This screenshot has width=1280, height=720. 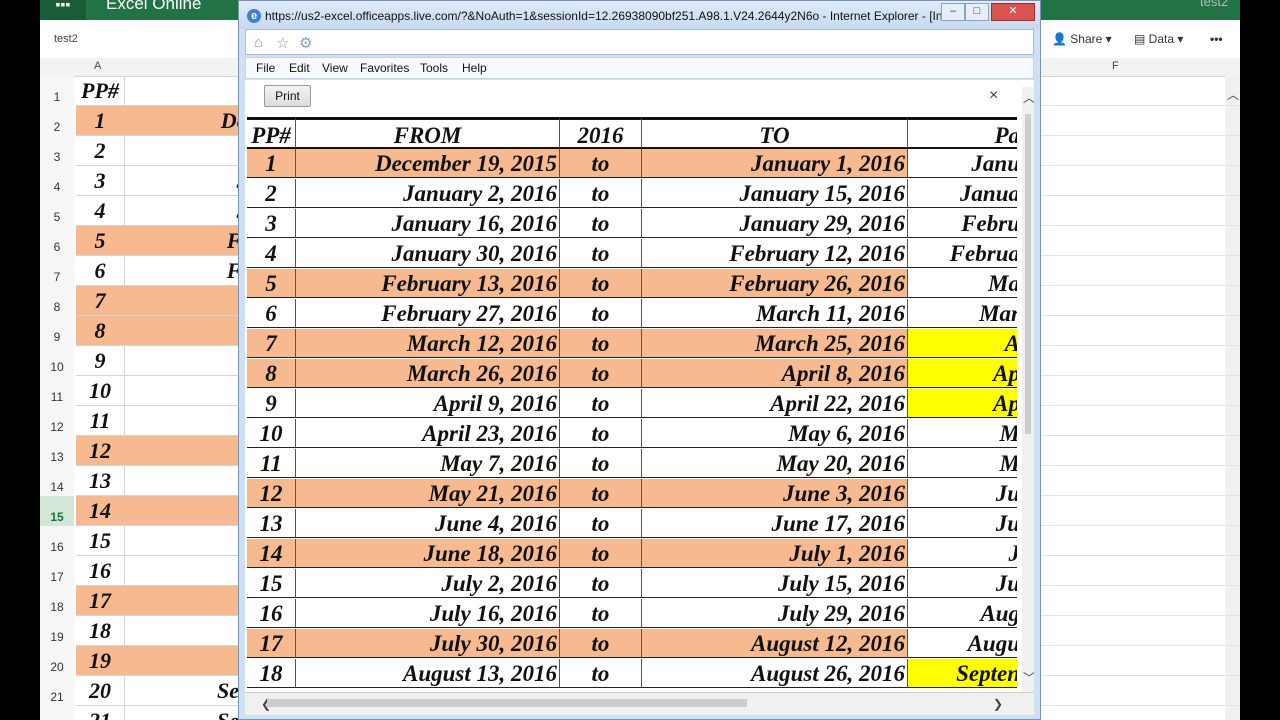 What do you see at coordinates (57, 451) in the screenshot?
I see `row-number: 13` at bounding box center [57, 451].